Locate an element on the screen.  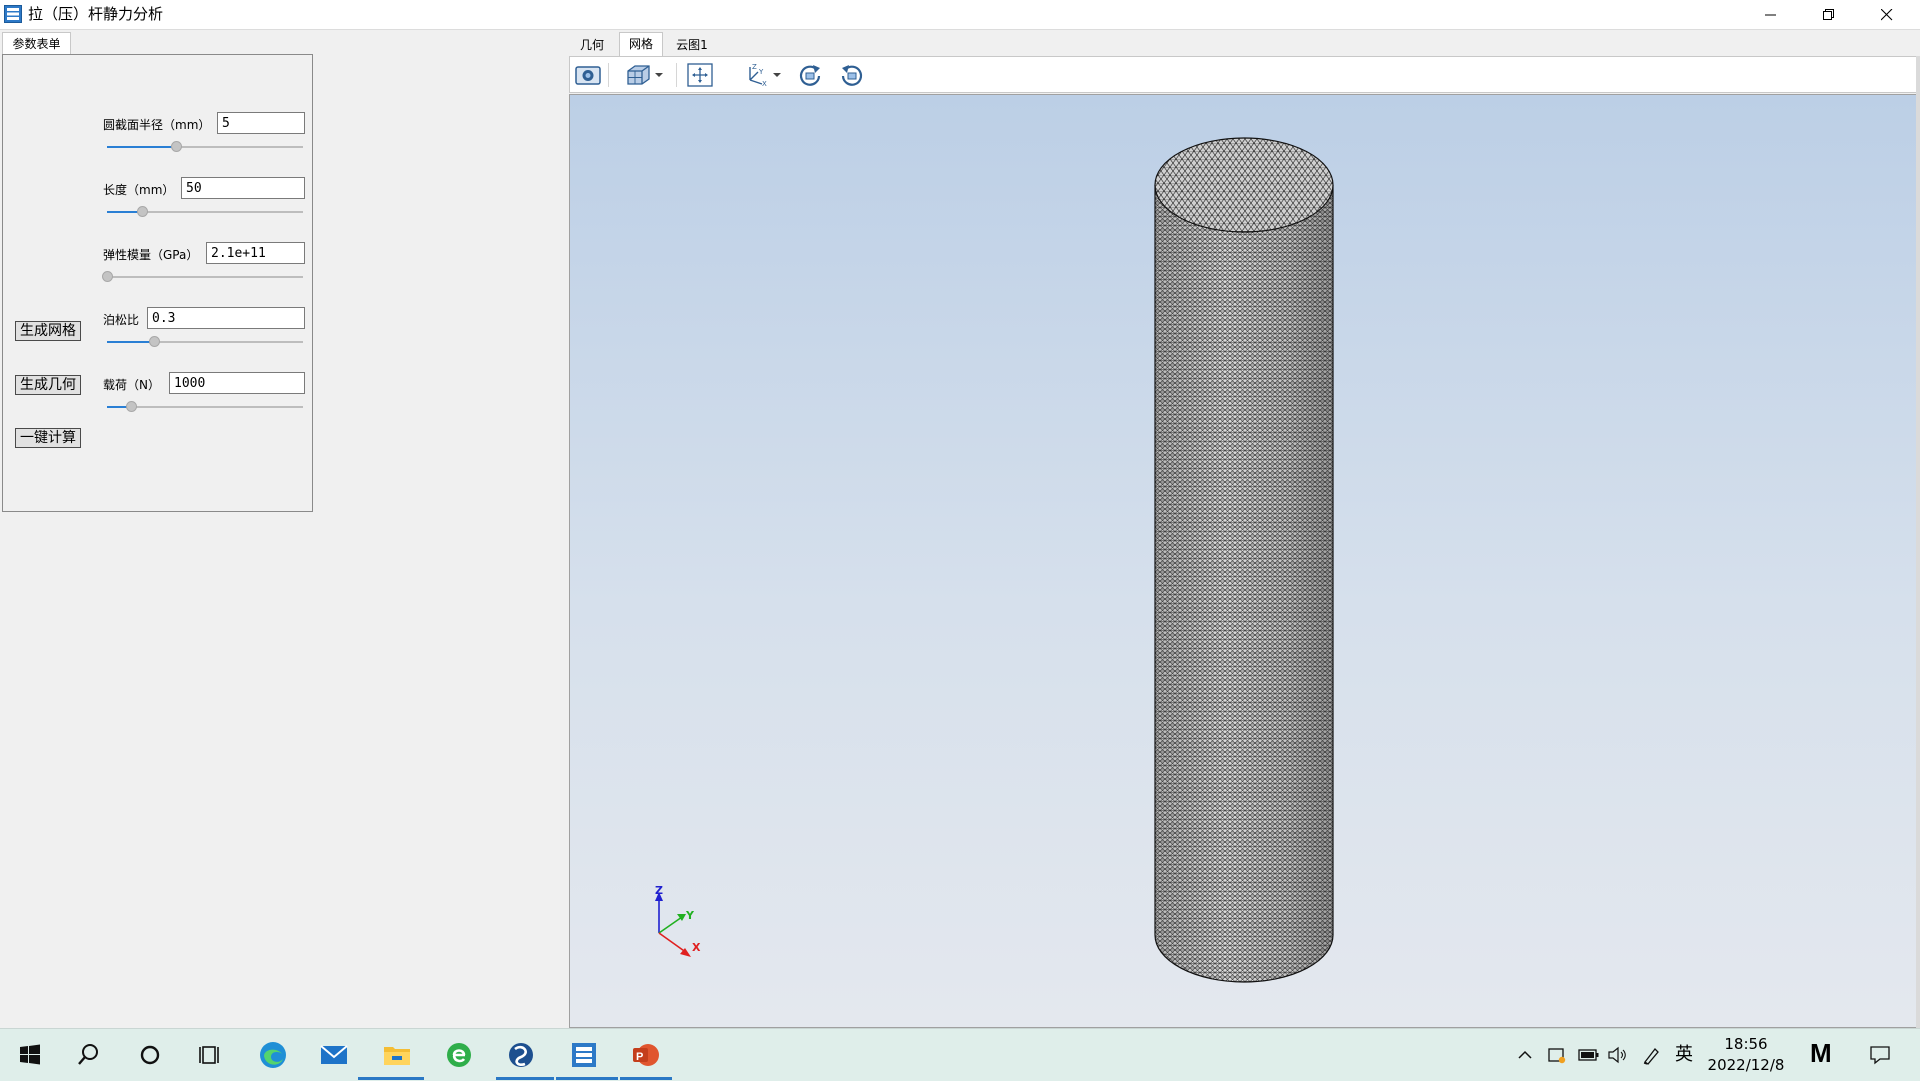
rotate-cw-button is located at coordinates (810, 75).